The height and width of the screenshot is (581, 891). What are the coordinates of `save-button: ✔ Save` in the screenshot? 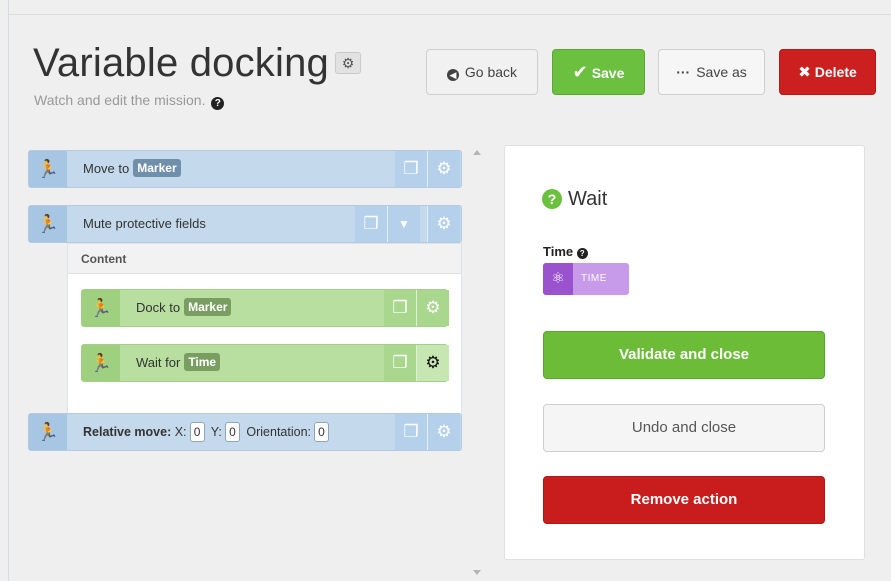 It's located at (598, 72).